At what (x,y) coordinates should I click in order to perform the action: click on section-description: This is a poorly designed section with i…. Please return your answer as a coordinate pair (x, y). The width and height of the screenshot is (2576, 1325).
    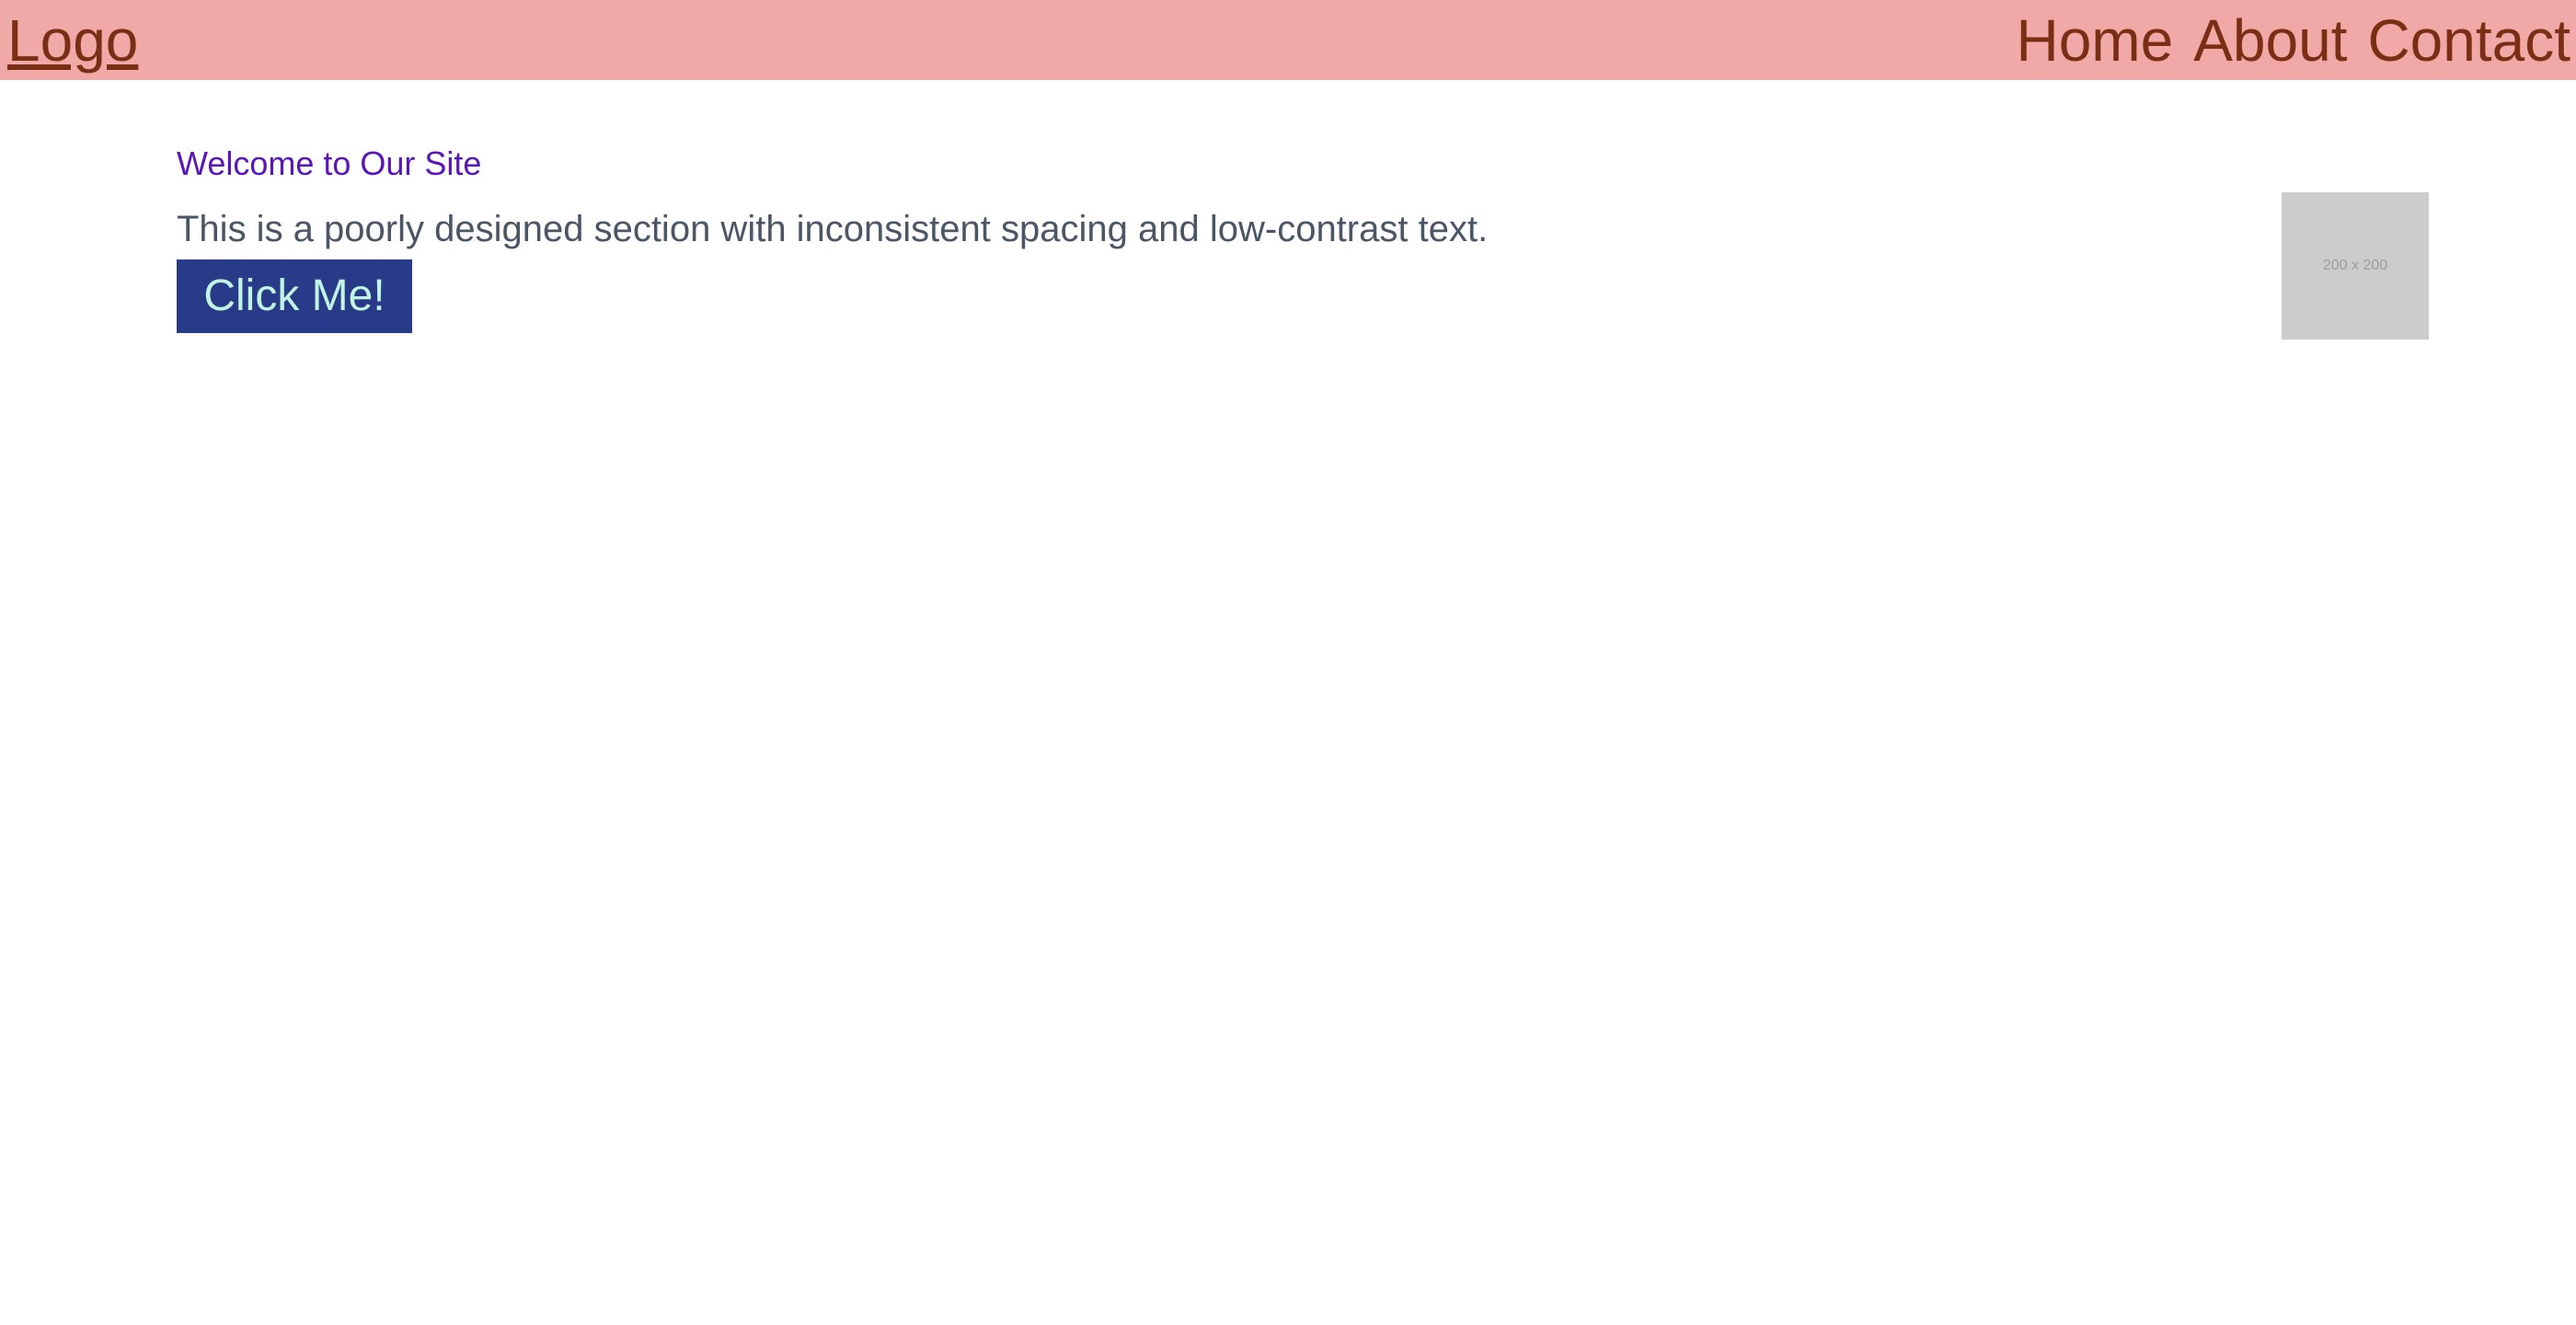
    Looking at the image, I should click on (833, 229).